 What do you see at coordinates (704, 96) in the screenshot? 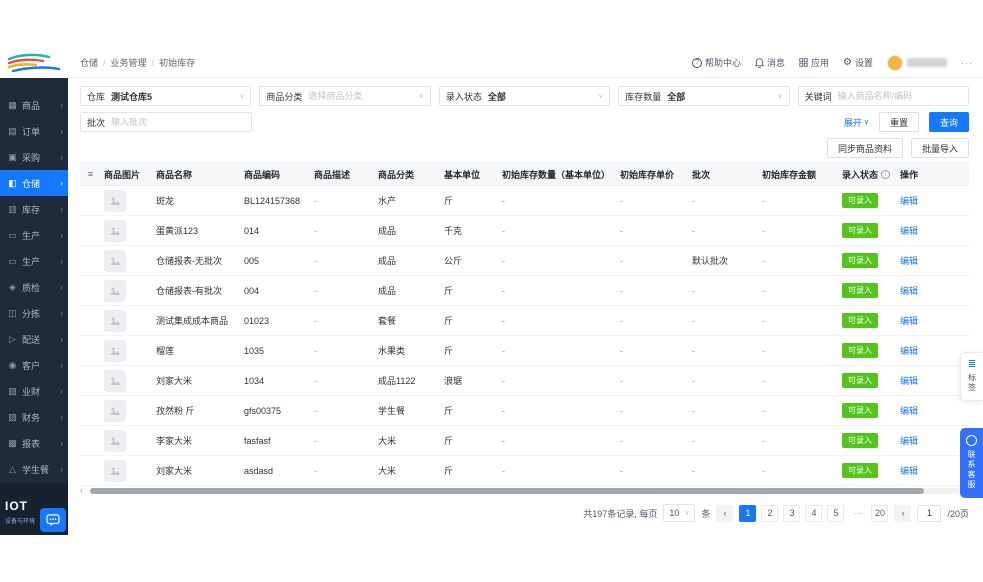
I see `stock-quantity-select: 库存数量 全部 ∨` at bounding box center [704, 96].